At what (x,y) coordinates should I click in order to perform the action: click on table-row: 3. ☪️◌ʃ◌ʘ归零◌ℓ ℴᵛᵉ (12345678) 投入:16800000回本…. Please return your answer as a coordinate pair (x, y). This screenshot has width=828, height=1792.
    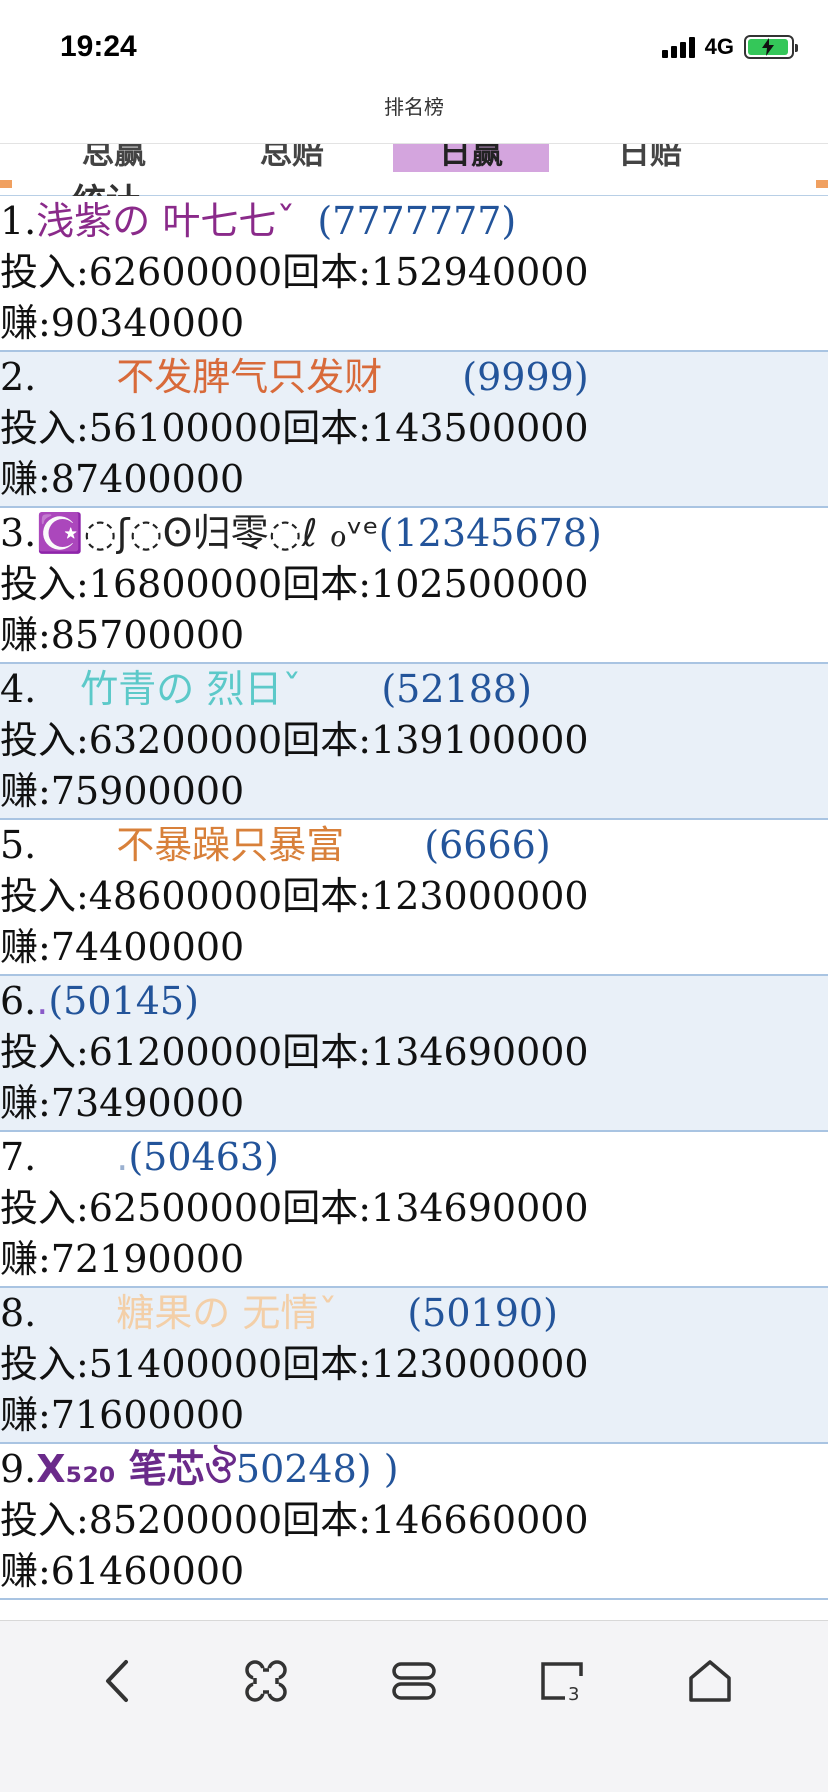
    Looking at the image, I should click on (414, 586).